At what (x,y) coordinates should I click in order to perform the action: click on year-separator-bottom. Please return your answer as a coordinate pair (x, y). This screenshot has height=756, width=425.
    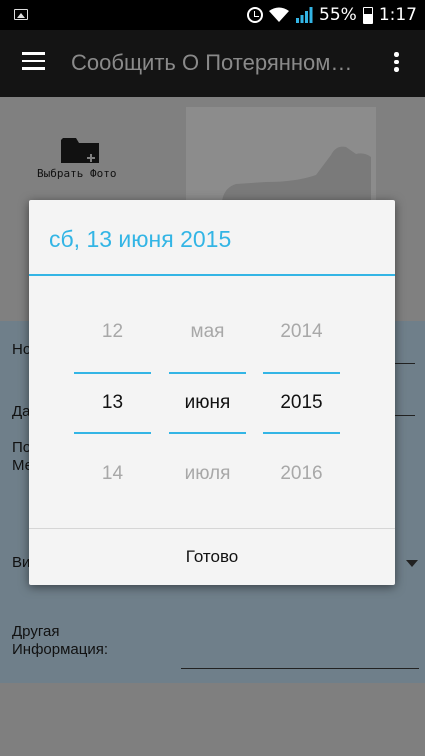
    Looking at the image, I should click on (301, 433).